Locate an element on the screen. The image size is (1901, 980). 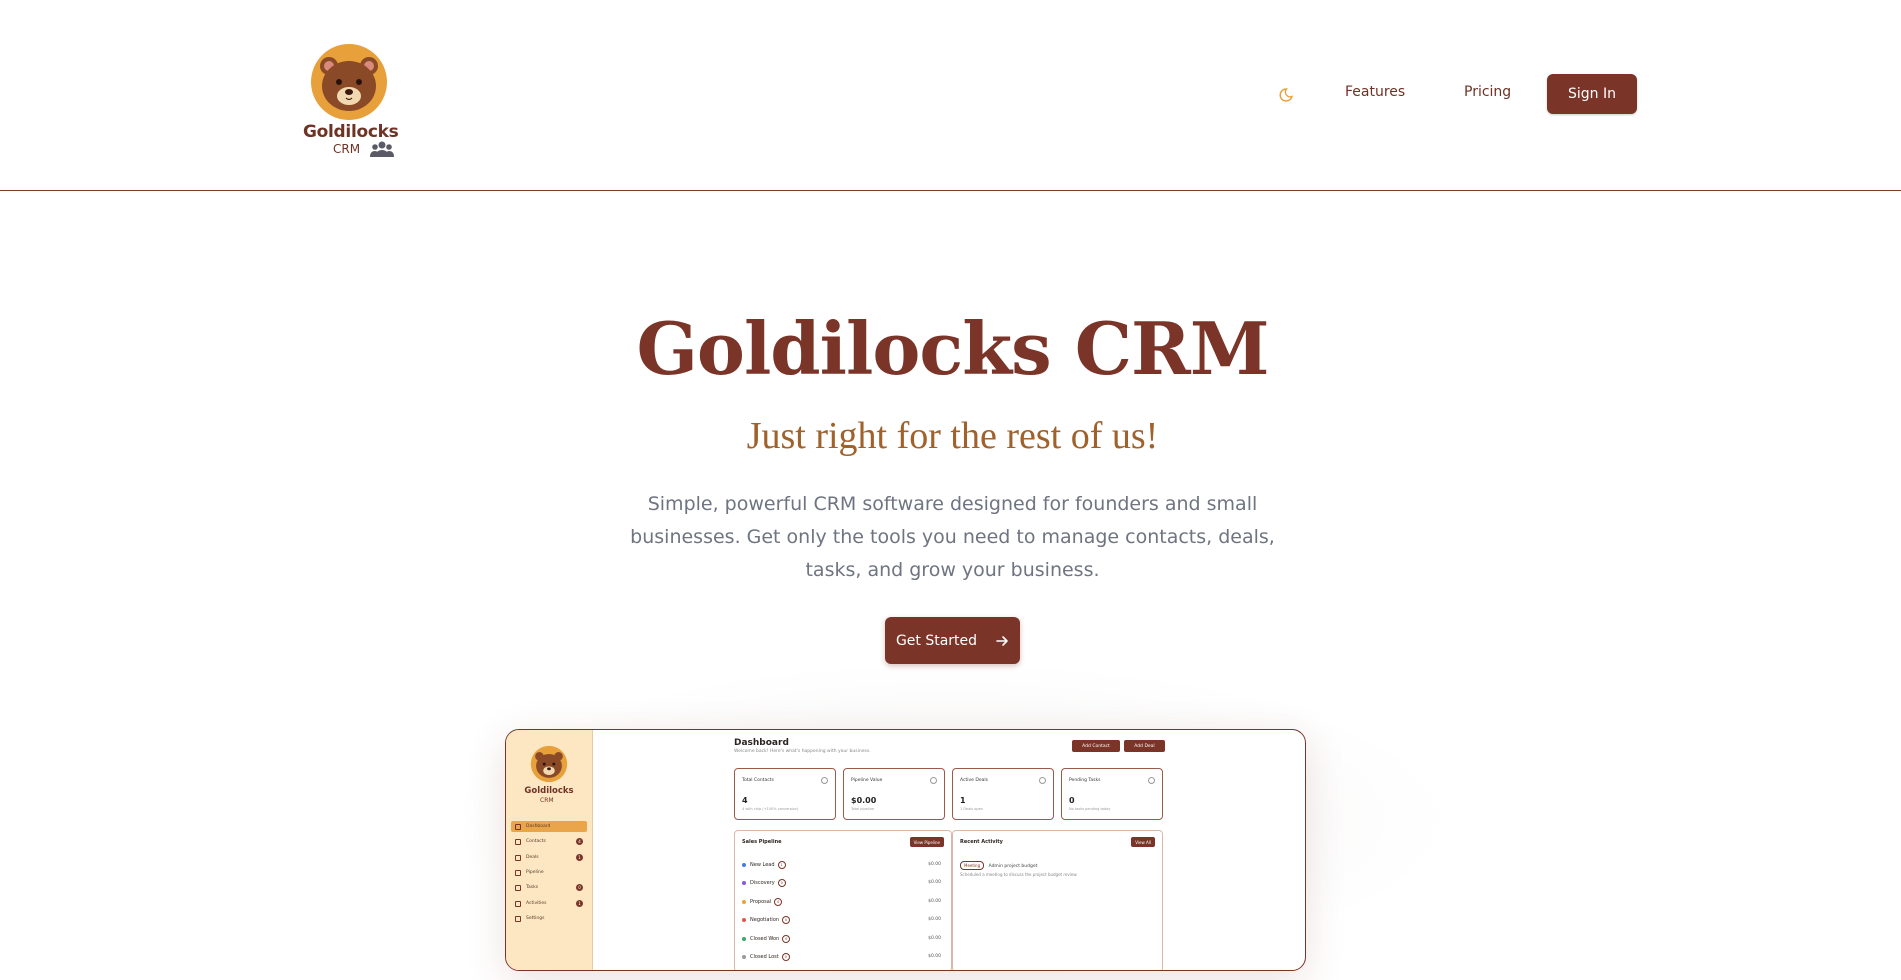
view-pipeline-button: View Pipeline is located at coordinates (926, 842).